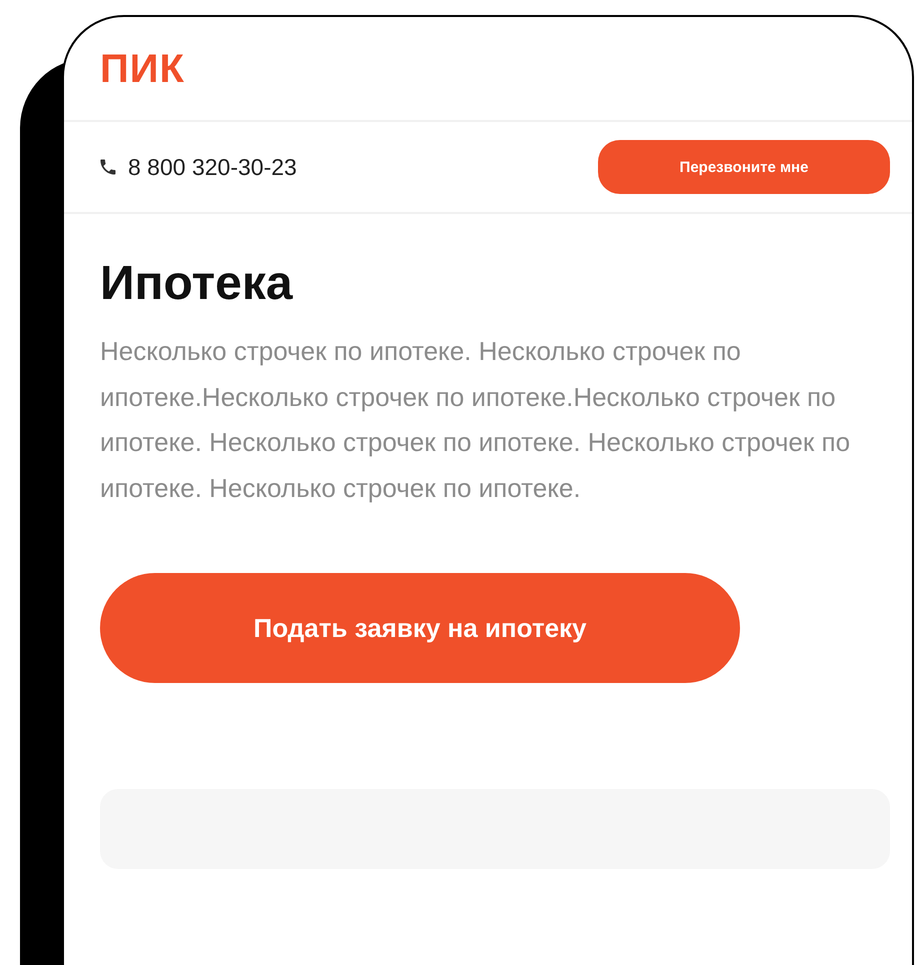 The width and height of the screenshot is (923, 965). What do you see at coordinates (420, 628) in the screenshot?
I see `apply-button: Подать заявку на ипотеку` at bounding box center [420, 628].